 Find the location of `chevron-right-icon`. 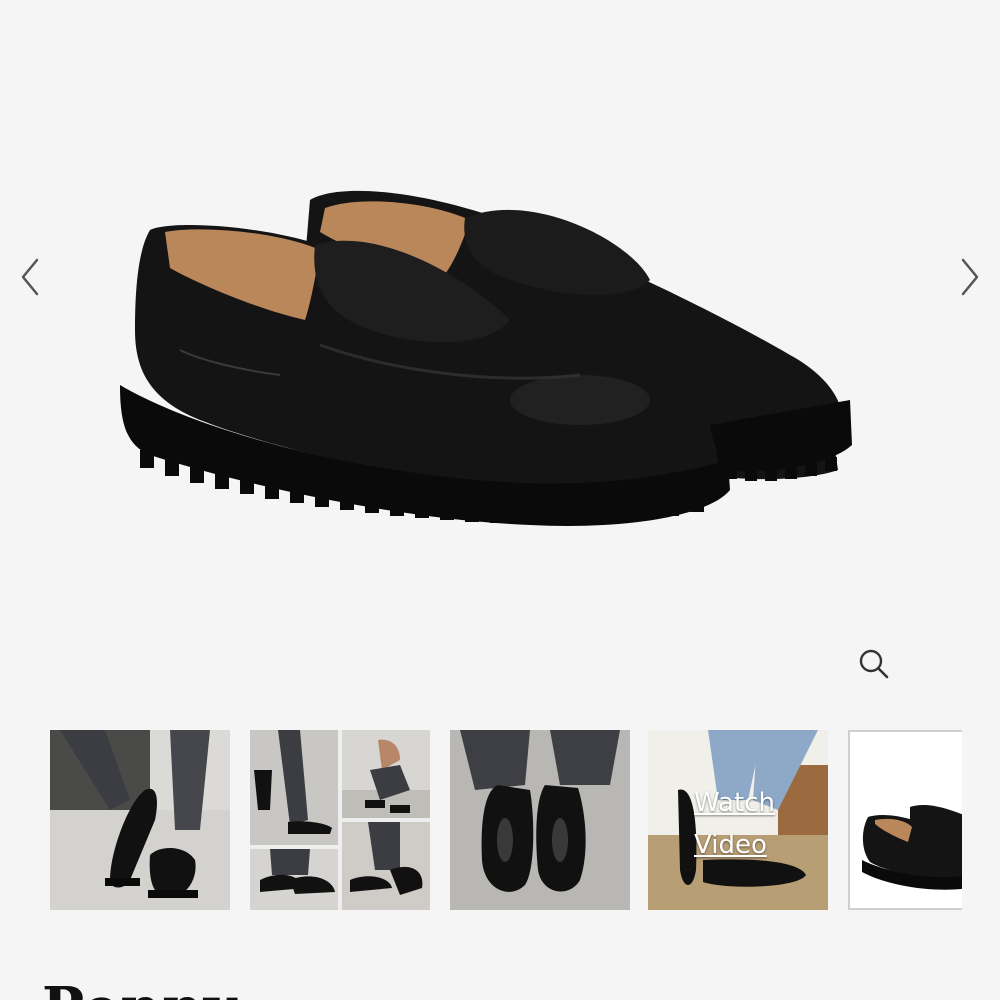

chevron-right-icon is located at coordinates (970, 277).